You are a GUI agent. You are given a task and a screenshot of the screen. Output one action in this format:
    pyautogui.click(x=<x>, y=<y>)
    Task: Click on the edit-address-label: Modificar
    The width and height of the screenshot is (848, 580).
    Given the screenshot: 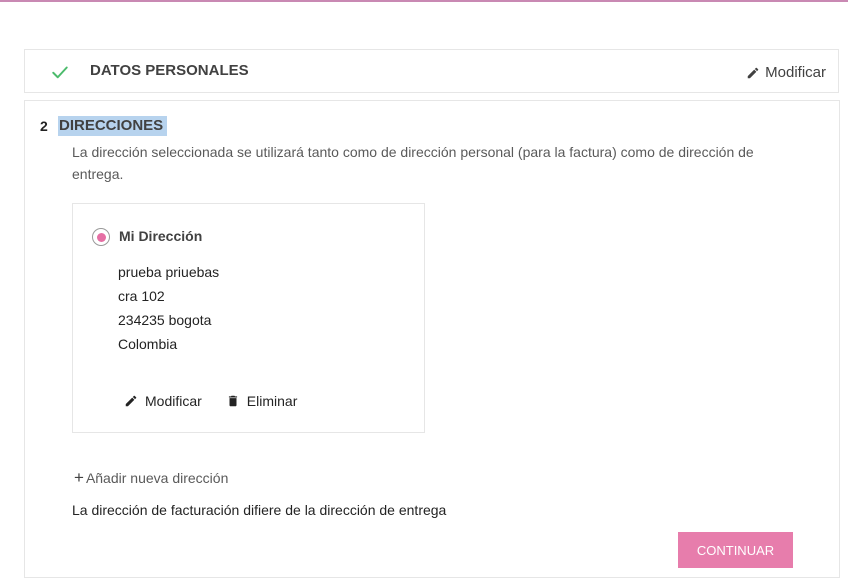 What is the action you would take?
    pyautogui.click(x=173, y=401)
    